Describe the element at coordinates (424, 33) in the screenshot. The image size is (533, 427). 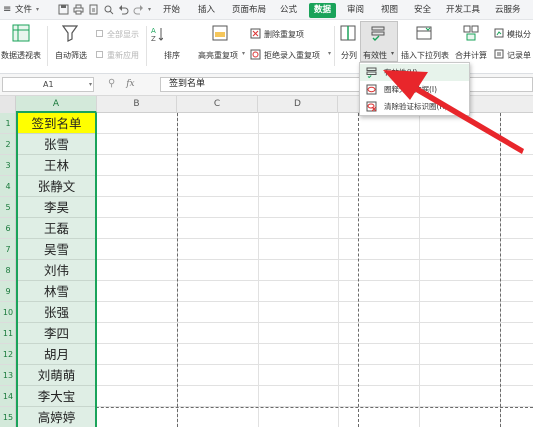
I see `insert-dropdown-list-icon` at that location.